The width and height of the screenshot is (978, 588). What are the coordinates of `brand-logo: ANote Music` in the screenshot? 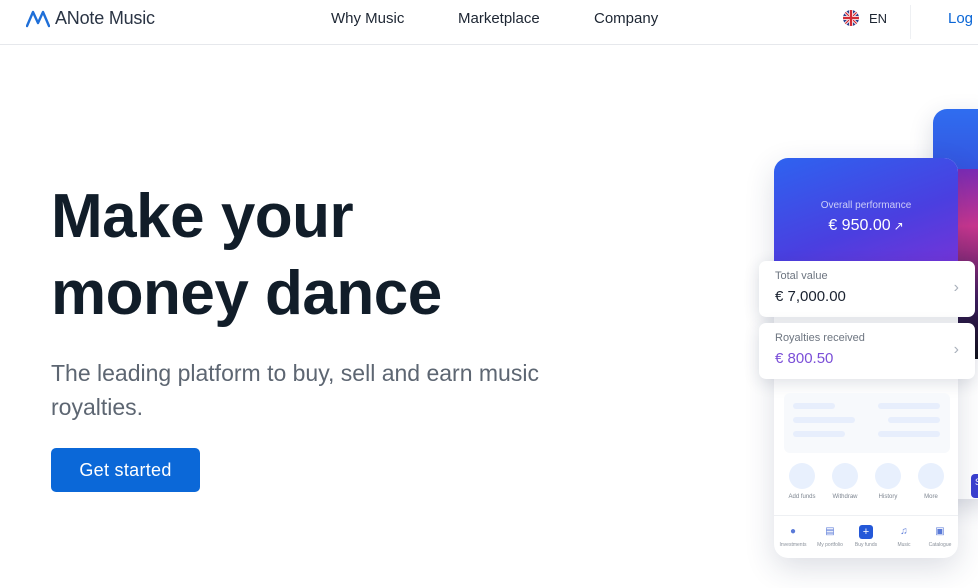 It's located at (90, 18).